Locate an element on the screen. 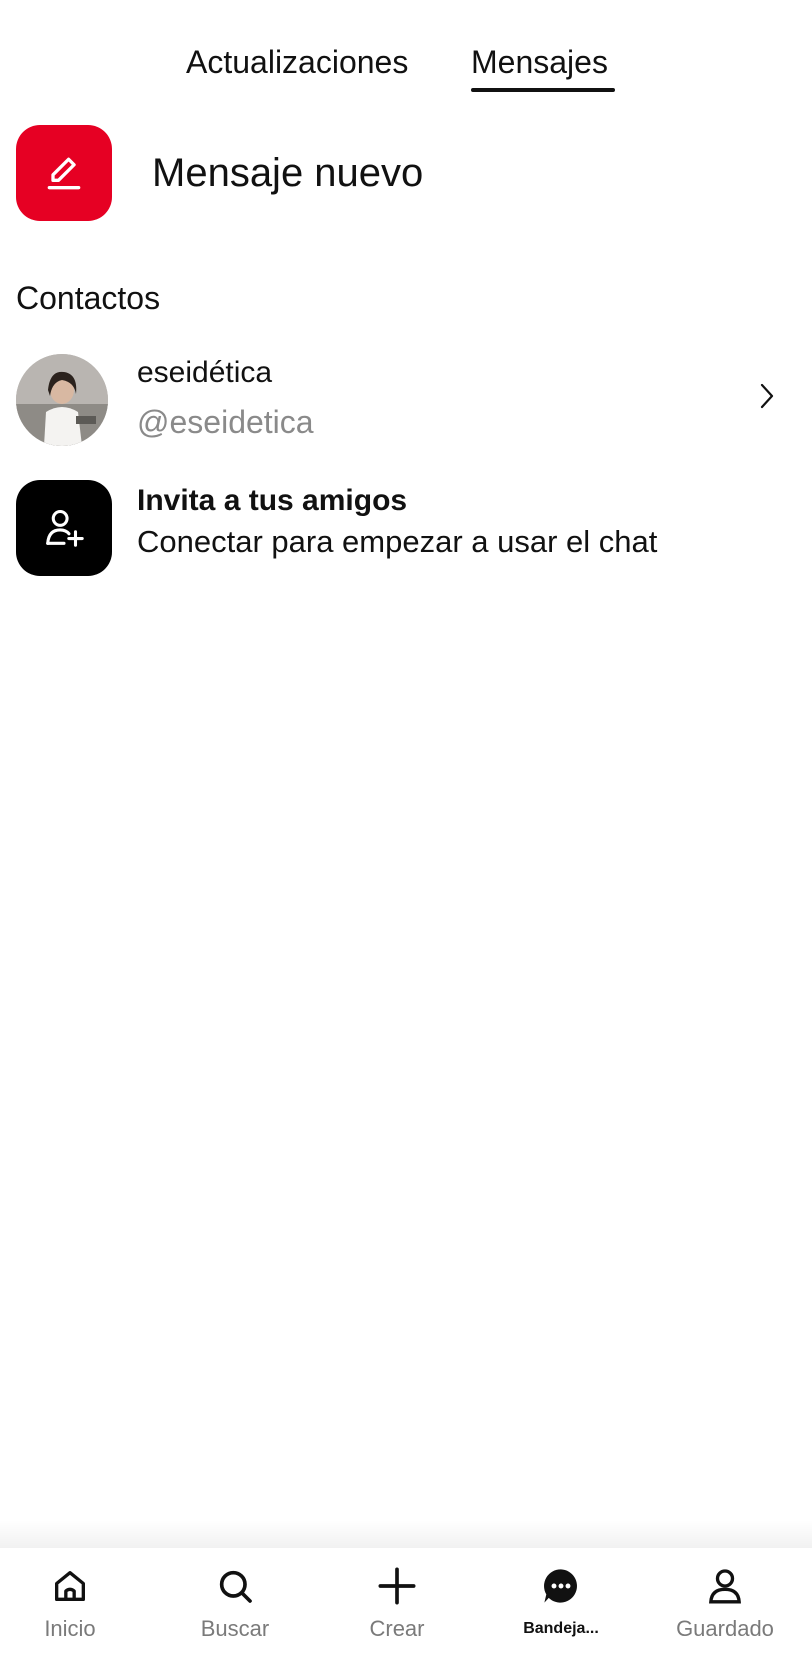 Image resolution: width=812 pixels, height=1658 pixels. contact-row: eseidética @eseidetica is located at coordinates (406, 400).